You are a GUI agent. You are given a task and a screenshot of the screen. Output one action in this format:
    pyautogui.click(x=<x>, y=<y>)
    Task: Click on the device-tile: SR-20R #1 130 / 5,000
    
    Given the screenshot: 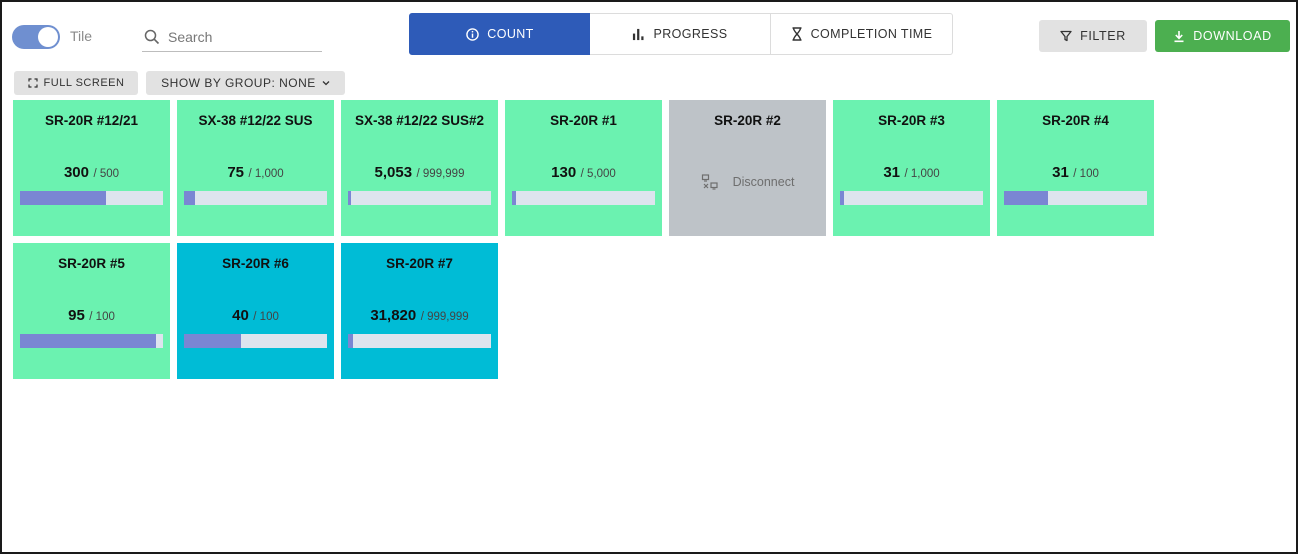 What is the action you would take?
    pyautogui.click(x=583, y=168)
    